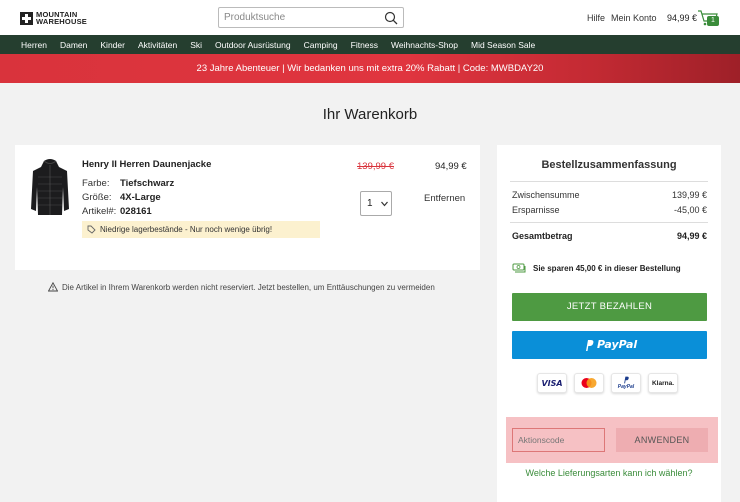  Describe the element at coordinates (609, 165) in the screenshot. I see `summary-title: Bestellzusammenfassung` at that location.